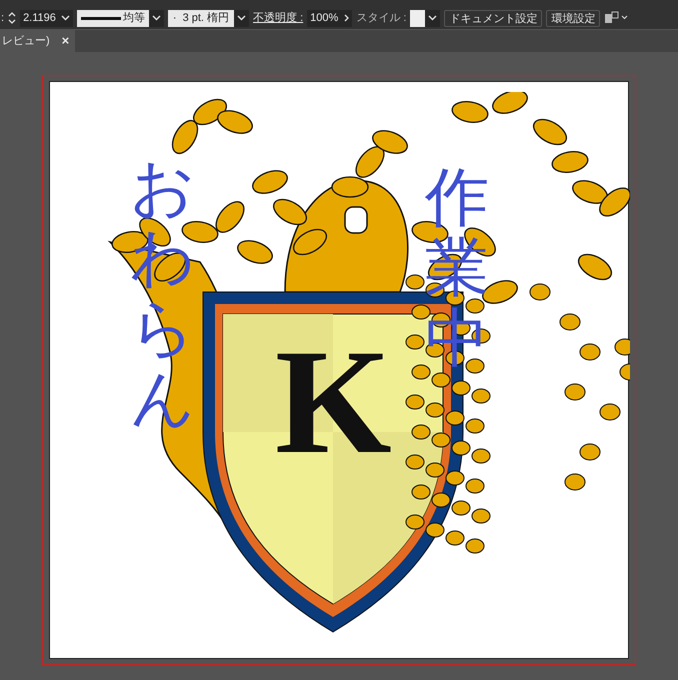 The image size is (678, 680). I want to click on opacity-field: 100%, so click(329, 18).